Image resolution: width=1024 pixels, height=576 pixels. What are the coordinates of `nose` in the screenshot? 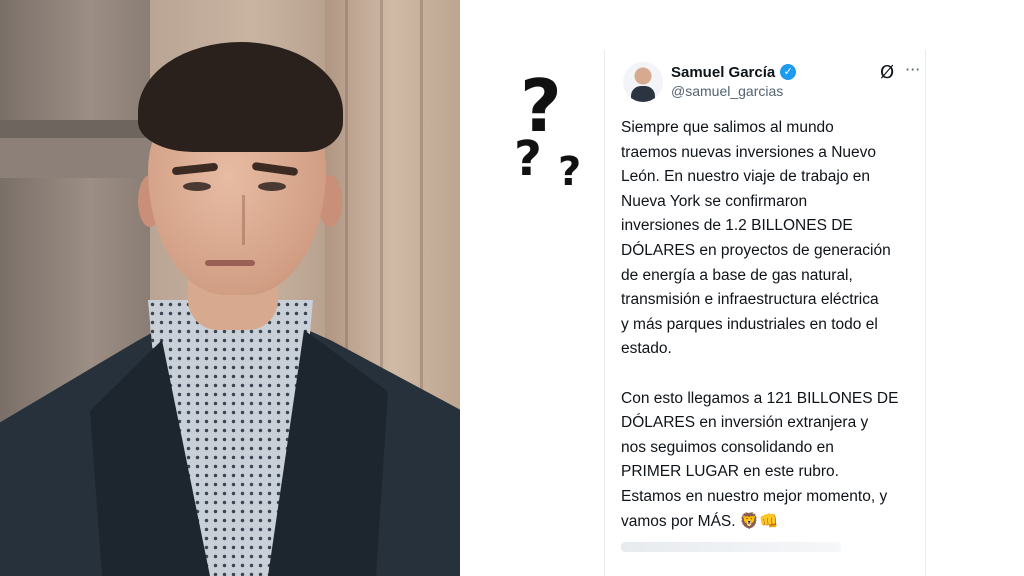 It's located at (234, 220).